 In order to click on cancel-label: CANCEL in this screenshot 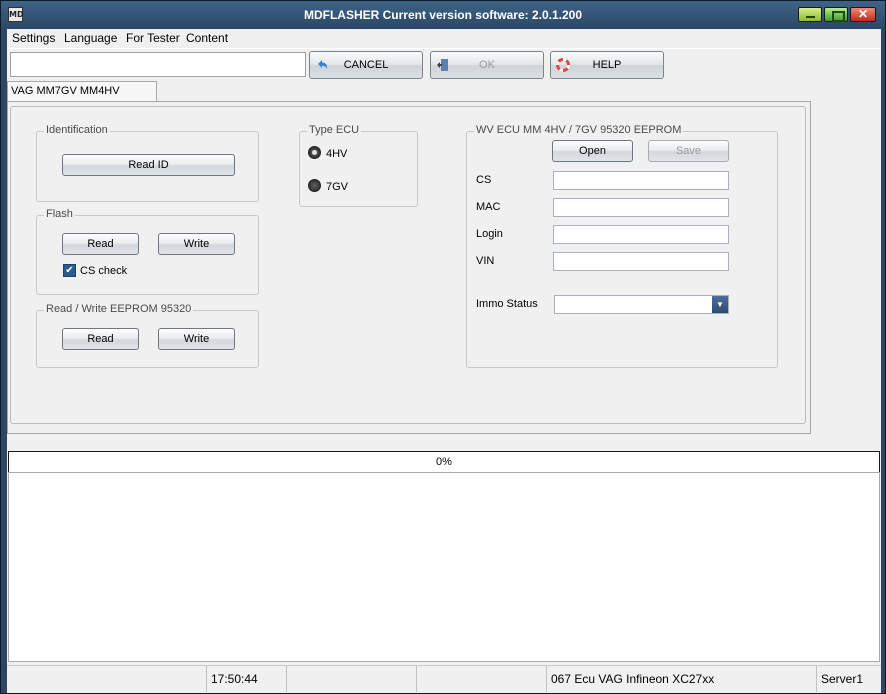, I will do `click(366, 65)`.